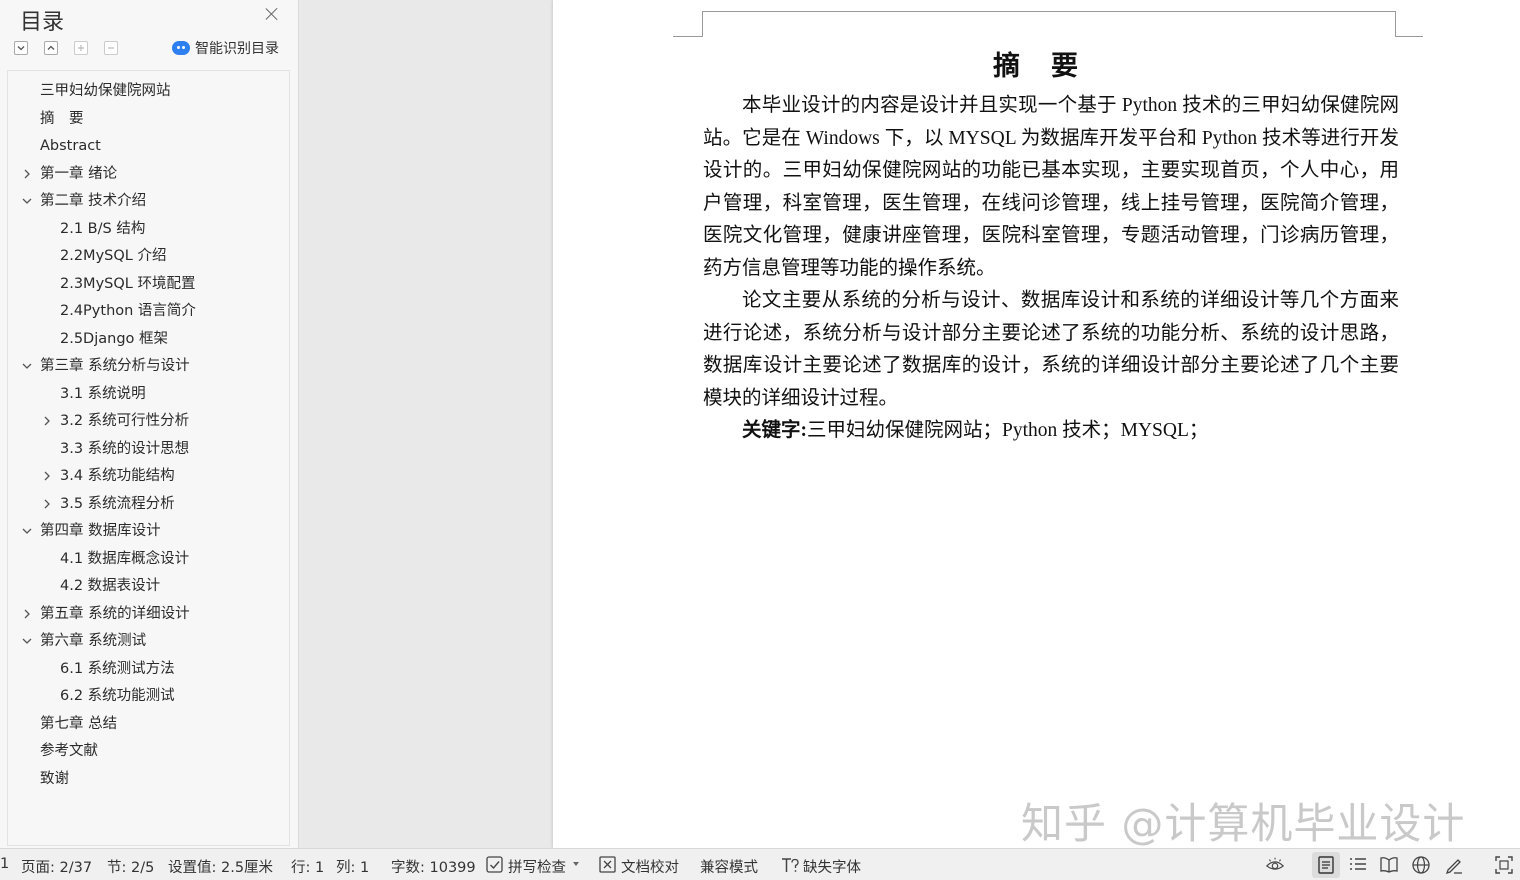  I want to click on toc-item-label: 3.3 系统的设计思想, so click(125, 448).